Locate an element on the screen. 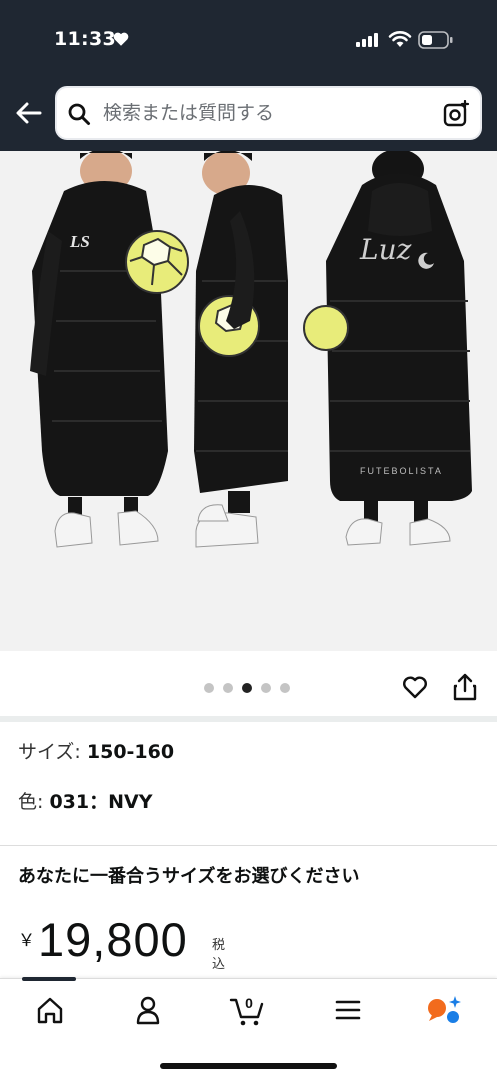 Image resolution: width=497 pixels, height=1080 pixels. carousel-indicator is located at coordinates (247, 688).